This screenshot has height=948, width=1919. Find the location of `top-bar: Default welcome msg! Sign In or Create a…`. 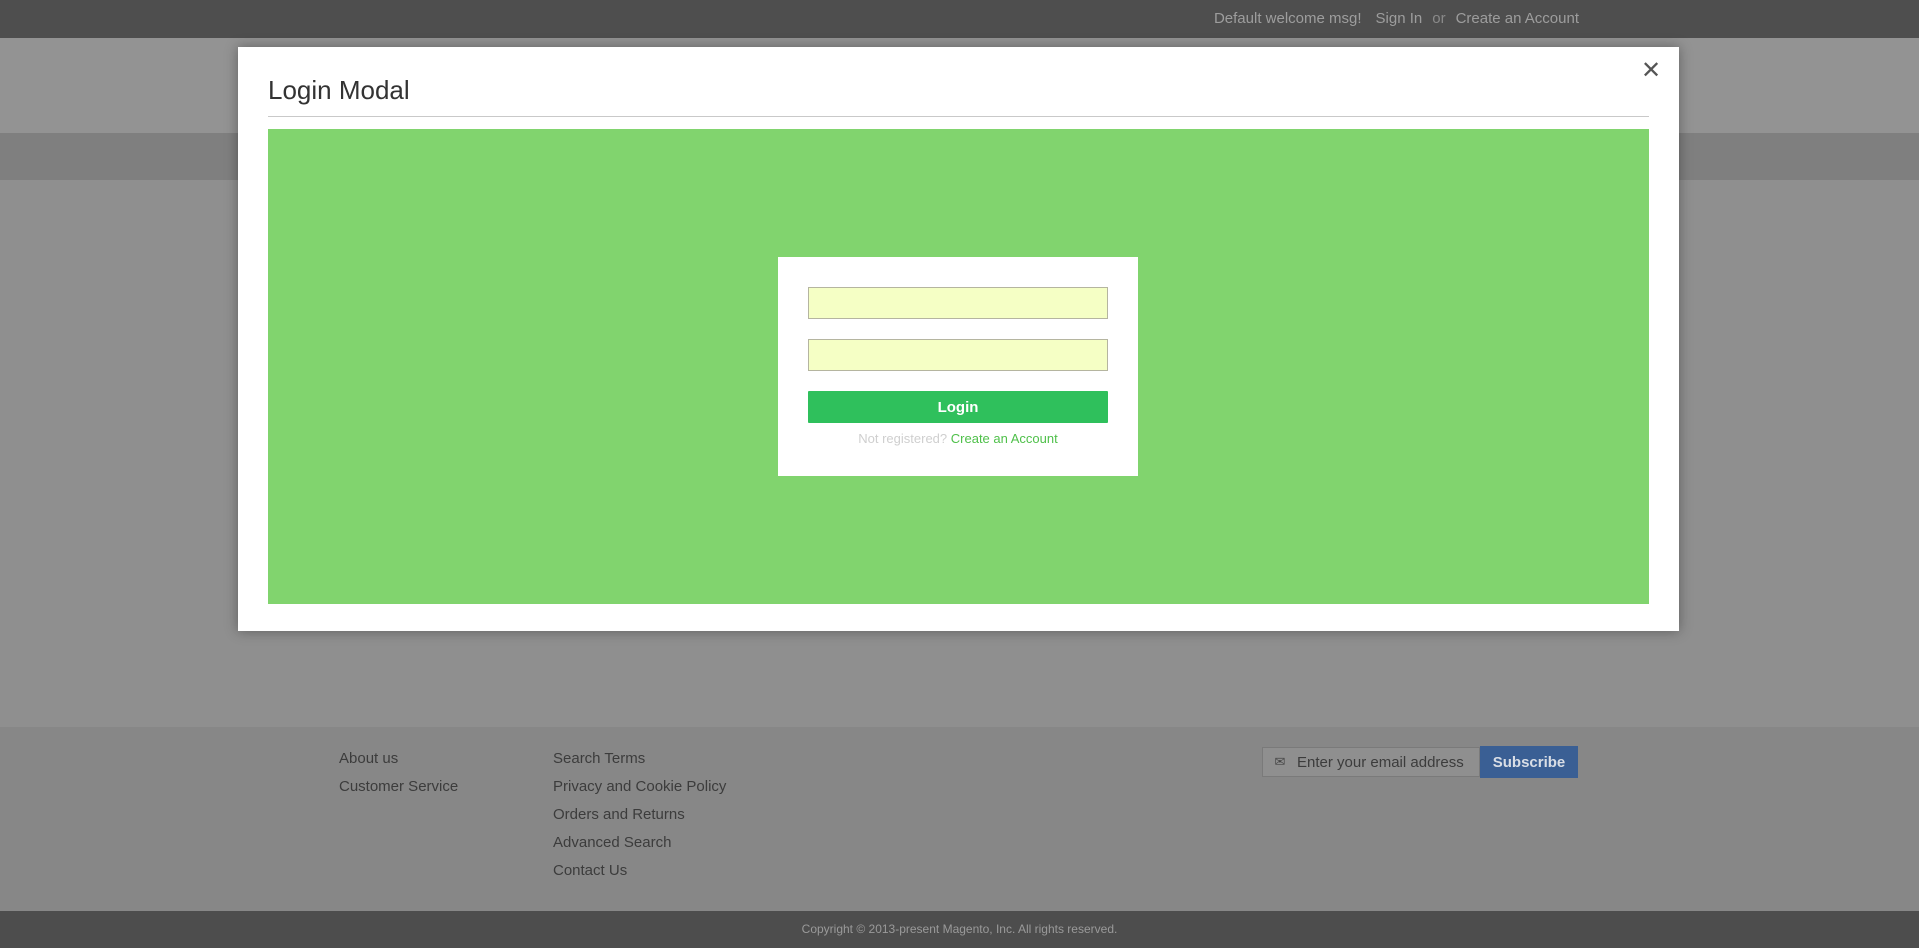

top-bar: Default welcome msg! Sign In or Create a… is located at coordinates (959, 19).